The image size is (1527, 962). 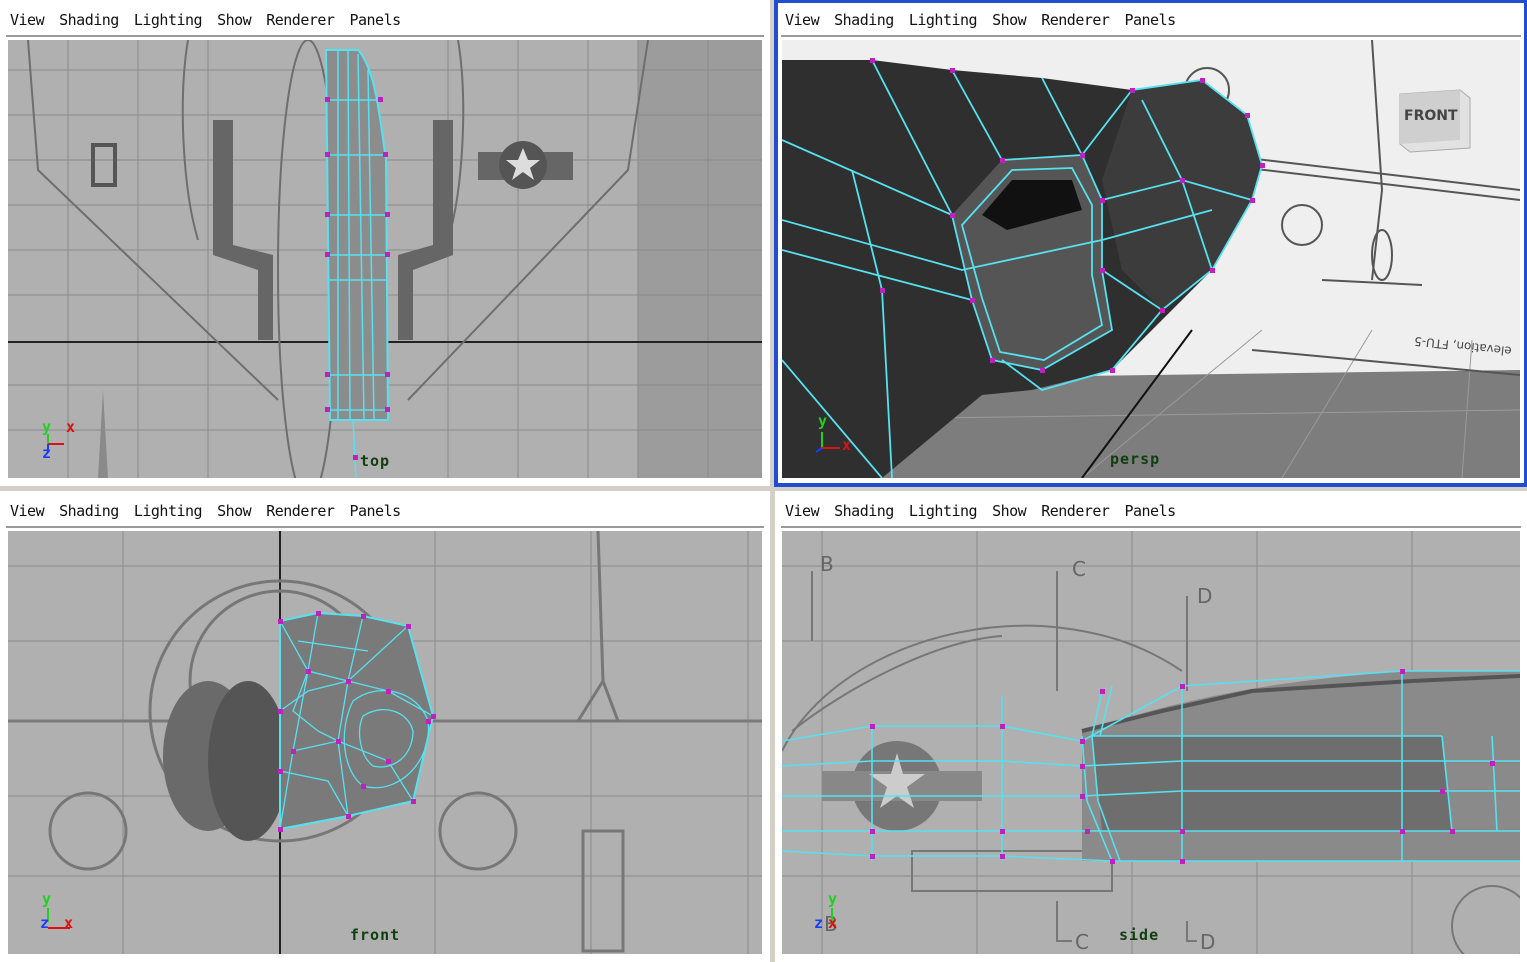 What do you see at coordinates (375, 935) in the screenshot?
I see `camera-label-front: front` at bounding box center [375, 935].